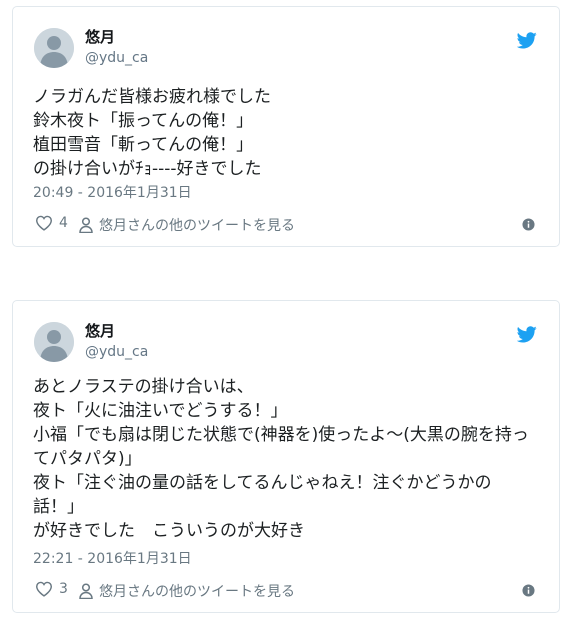  I want to click on like-count: 3, so click(63, 589).